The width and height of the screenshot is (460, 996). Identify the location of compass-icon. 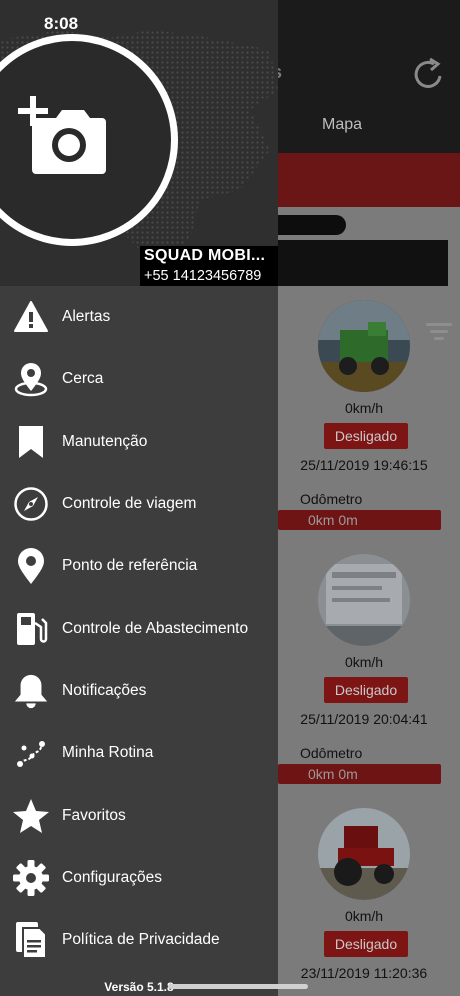
(31, 504).